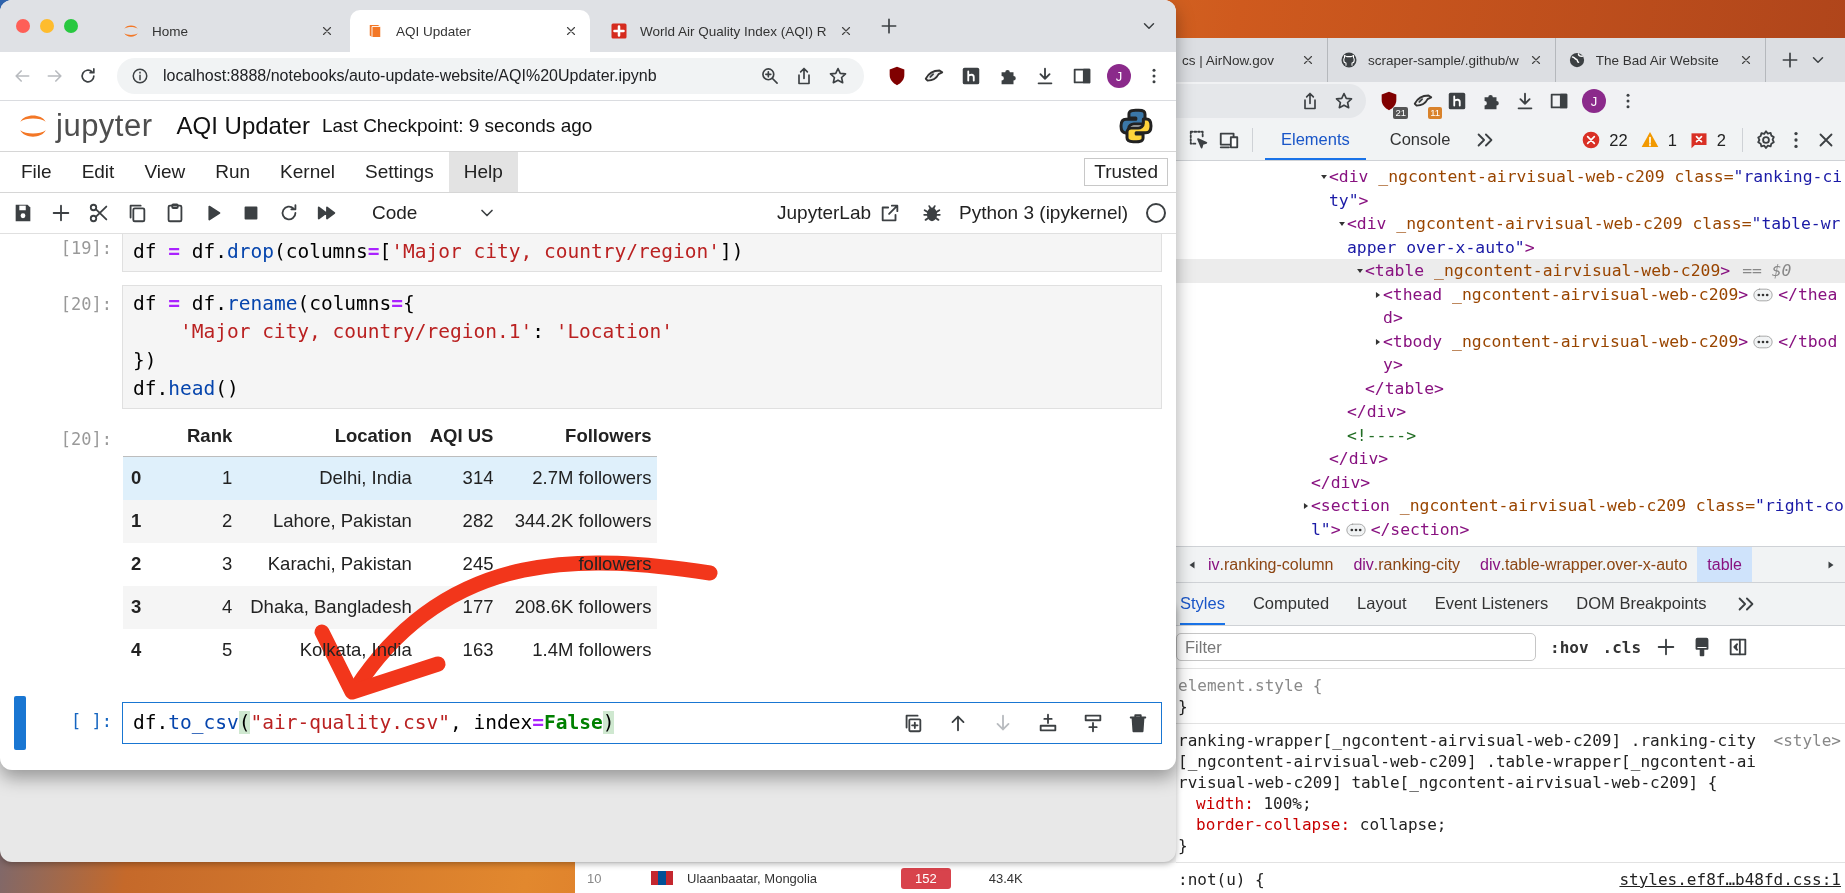  What do you see at coordinates (1614, 353) in the screenshot?
I see `collapsed-element-tag: <tbody _ngcontent-airvisual-web-c209> </tbody>` at bounding box center [1614, 353].